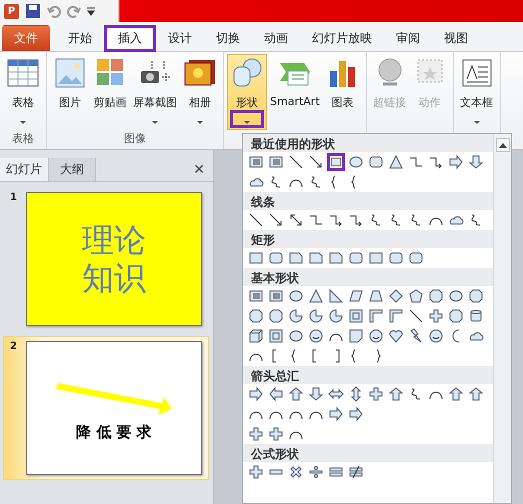 This screenshot has width=523, height=504. What do you see at coordinates (502, 318) in the screenshot?
I see `scrollbar` at bounding box center [502, 318].